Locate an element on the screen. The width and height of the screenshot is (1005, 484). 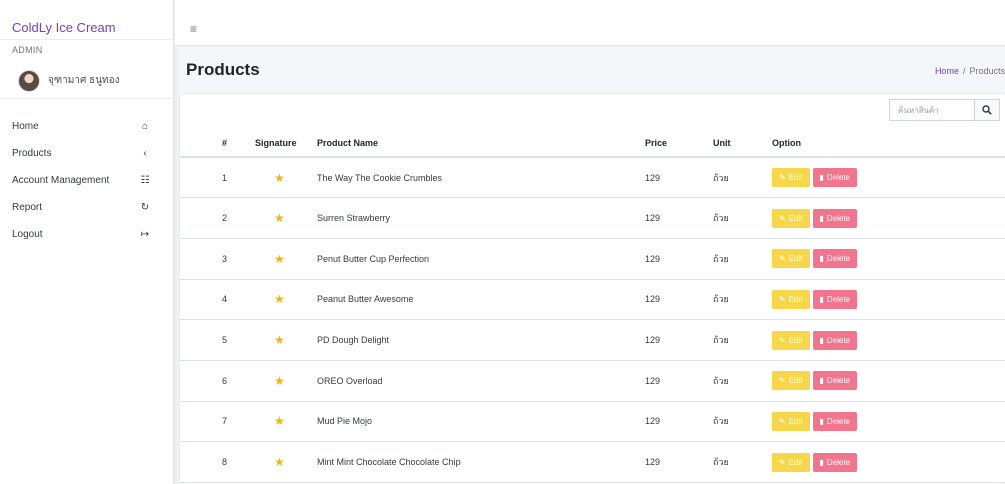
sidebar-item-label: Home is located at coordinates (25, 126).